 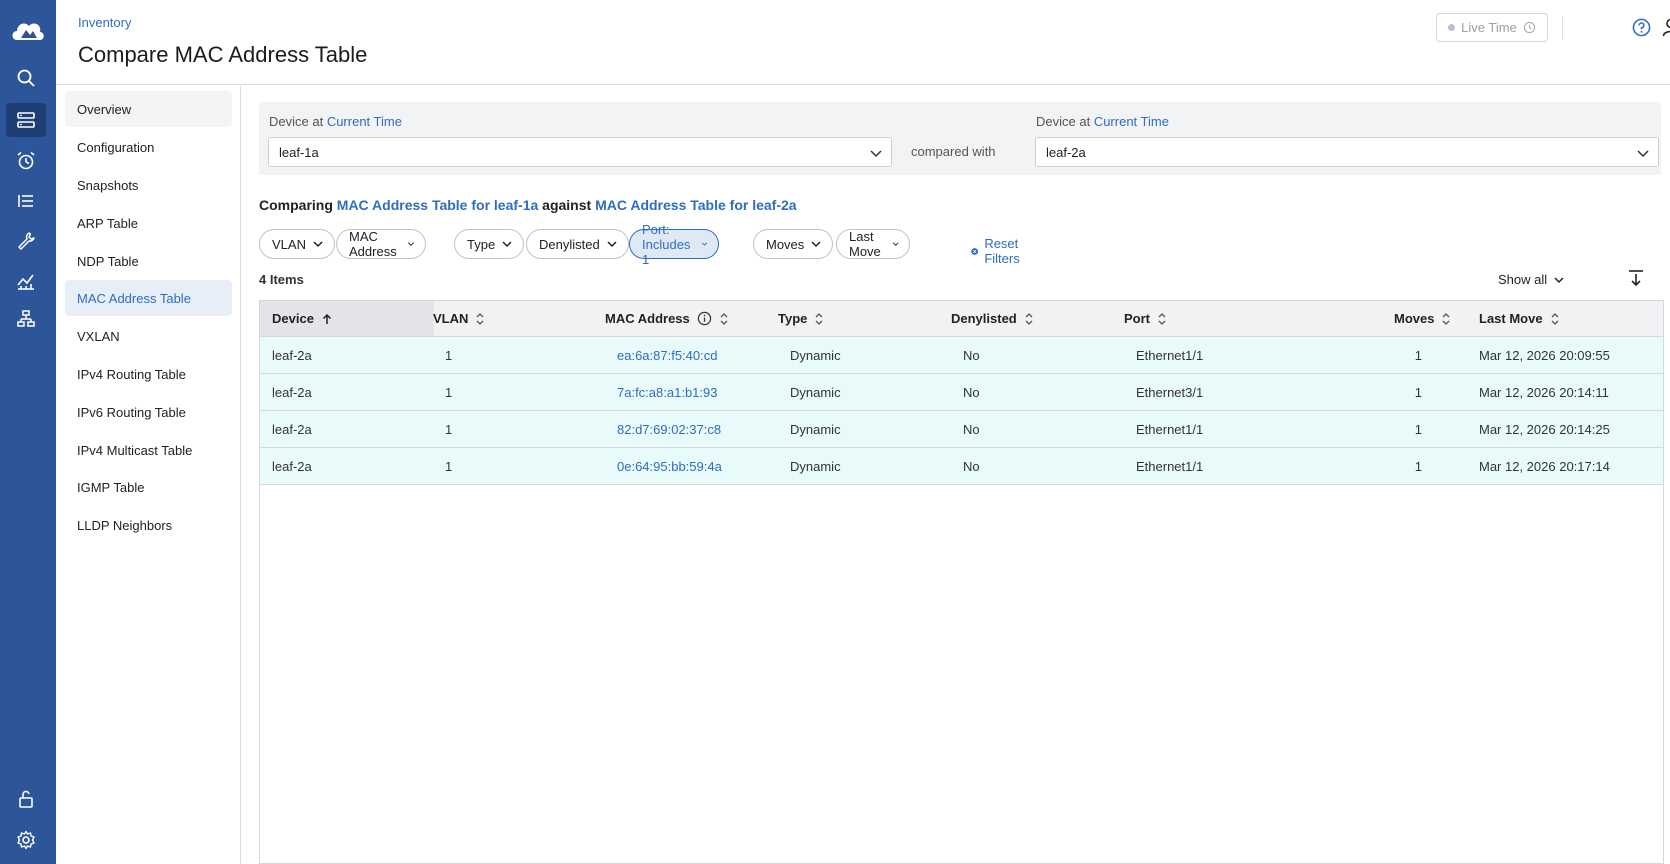 I want to click on sidenav-item-igmp-table: IGMP Table, so click(x=148, y=487).